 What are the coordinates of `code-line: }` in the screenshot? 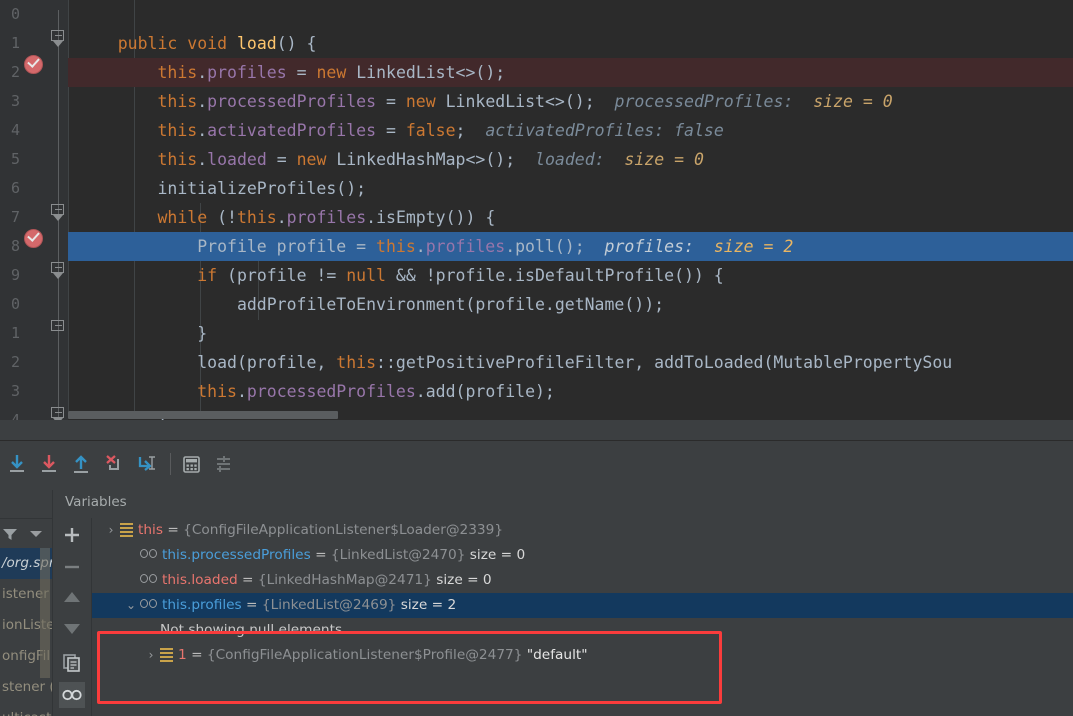 It's located at (570, 333).